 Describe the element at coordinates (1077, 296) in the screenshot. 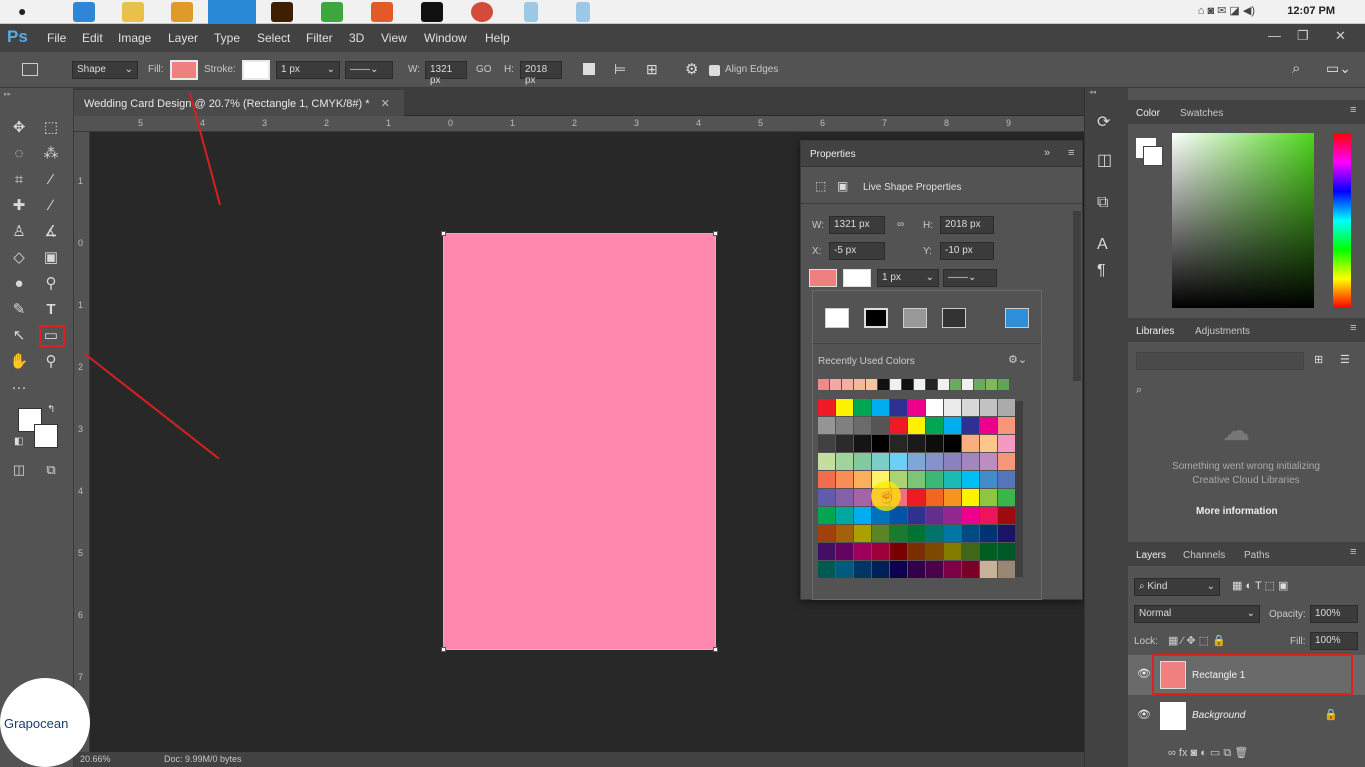

I see `properties-scrollbar` at that location.